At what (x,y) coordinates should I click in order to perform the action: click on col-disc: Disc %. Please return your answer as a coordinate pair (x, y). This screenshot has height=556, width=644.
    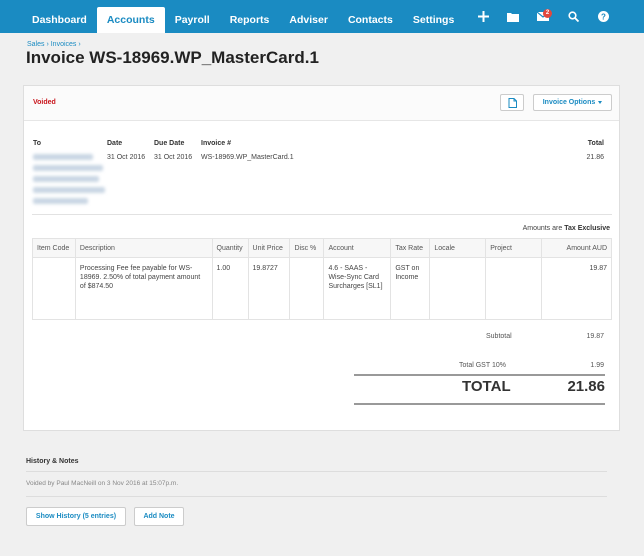
    Looking at the image, I should click on (307, 248).